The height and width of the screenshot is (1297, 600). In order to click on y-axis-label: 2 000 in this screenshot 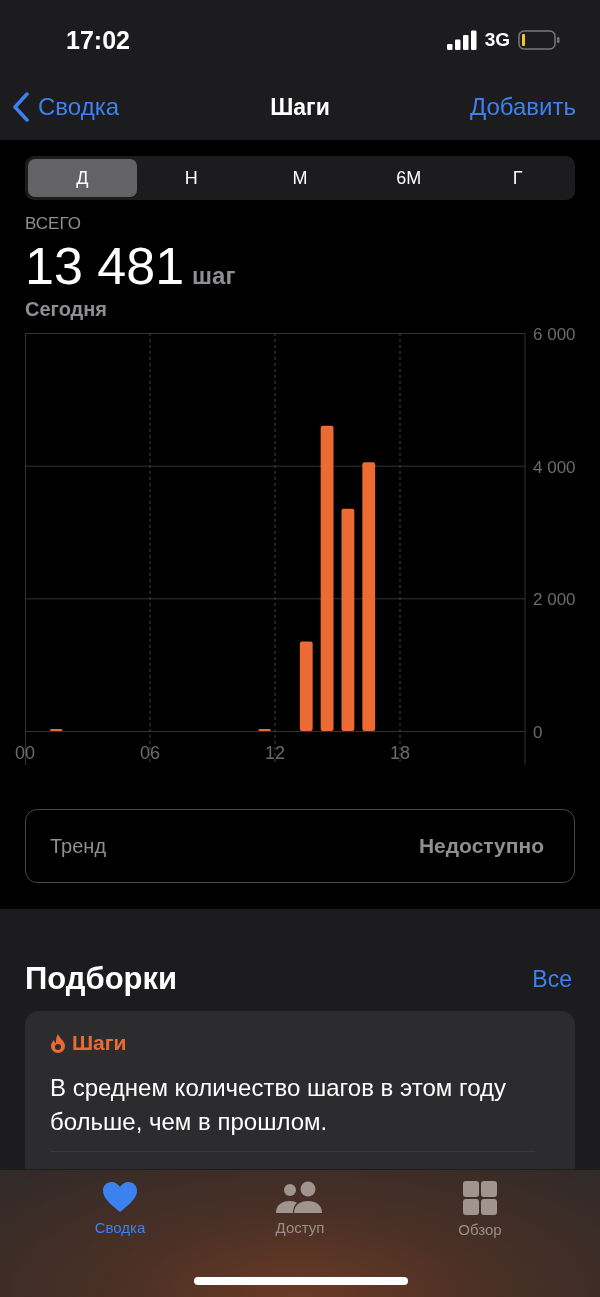, I will do `click(554, 600)`.